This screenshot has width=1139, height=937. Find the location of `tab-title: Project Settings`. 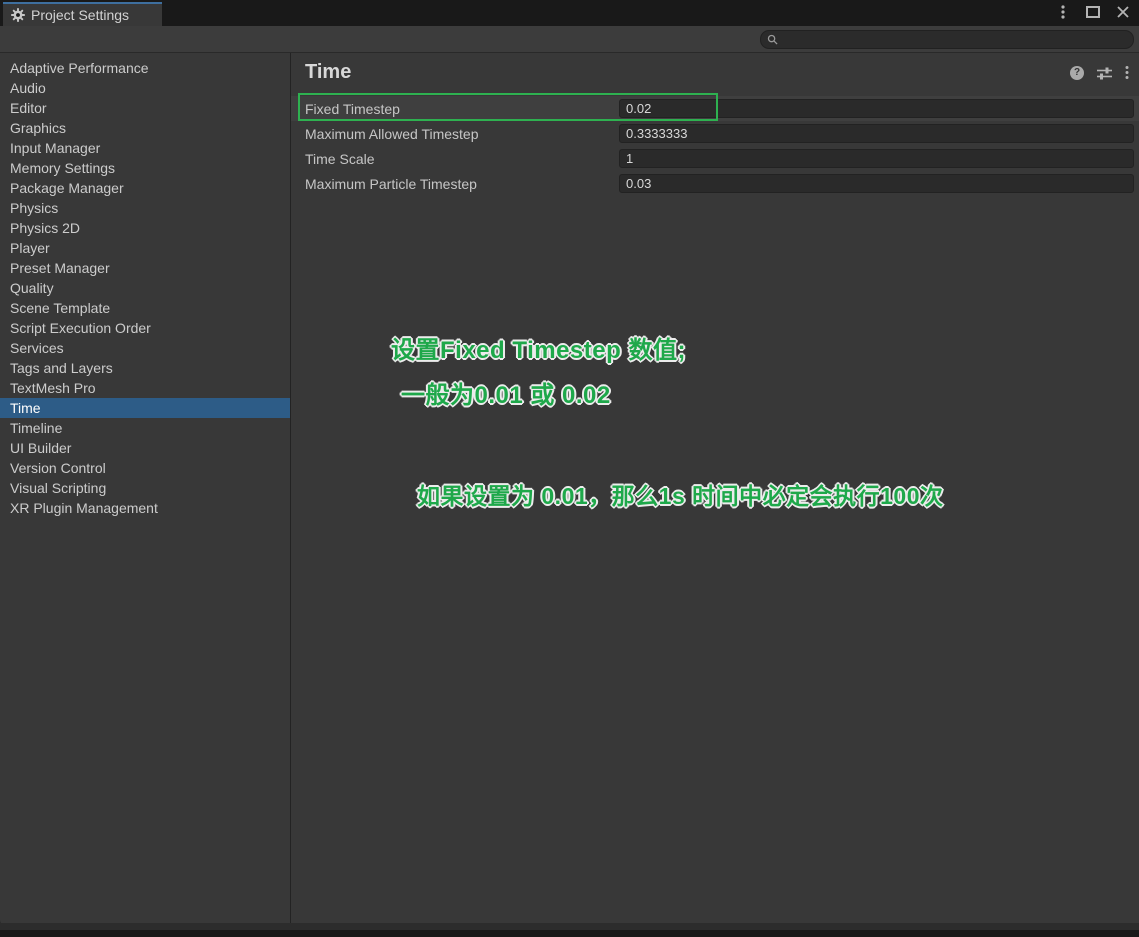

tab-title: Project Settings is located at coordinates (80, 15).